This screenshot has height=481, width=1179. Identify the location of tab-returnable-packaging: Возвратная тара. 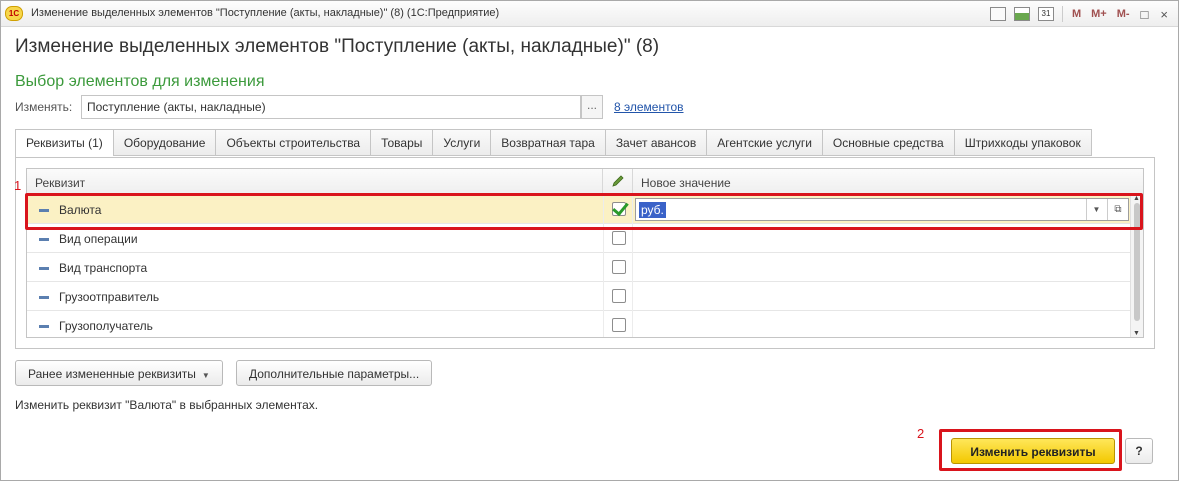
(547, 142).